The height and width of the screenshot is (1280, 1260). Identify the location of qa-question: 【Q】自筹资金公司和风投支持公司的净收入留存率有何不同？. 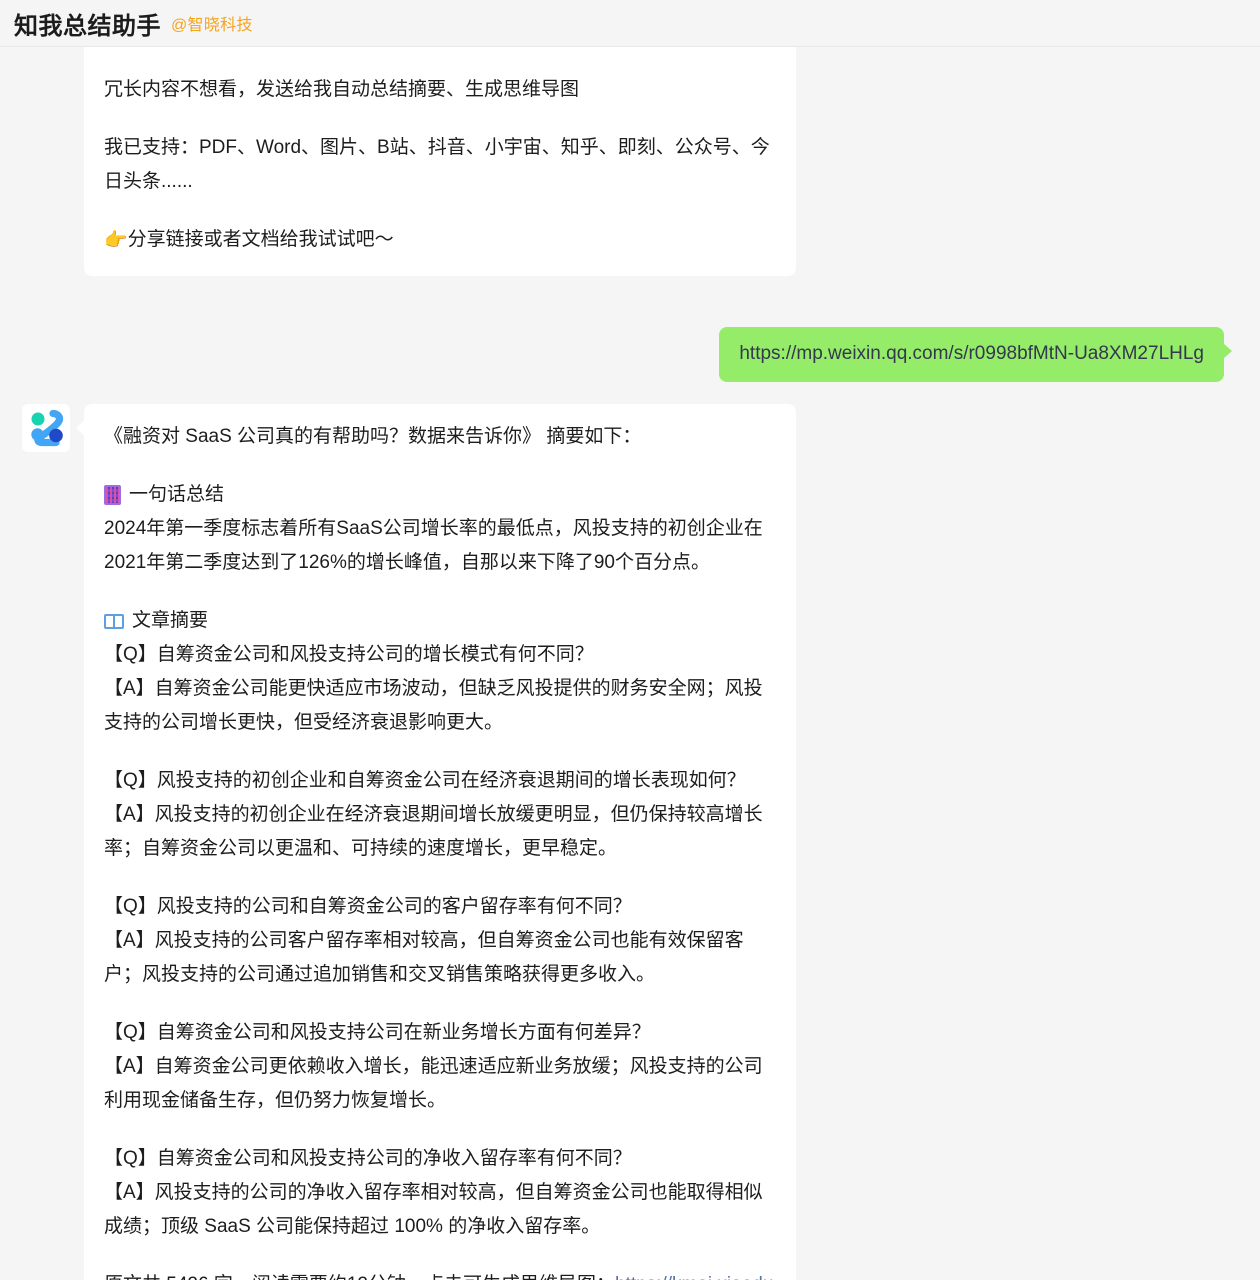
(368, 1158).